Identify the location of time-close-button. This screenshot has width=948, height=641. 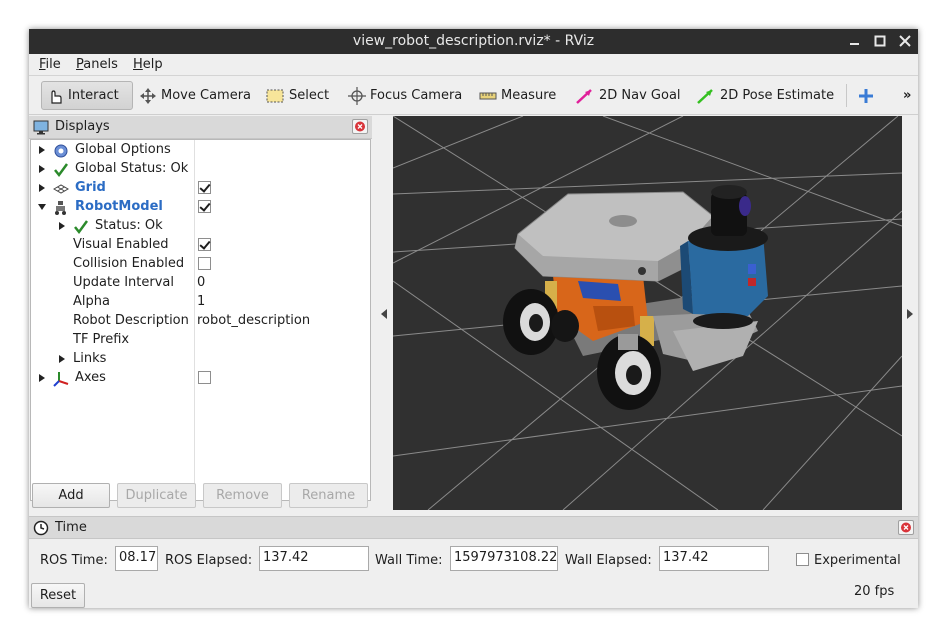
(906, 527).